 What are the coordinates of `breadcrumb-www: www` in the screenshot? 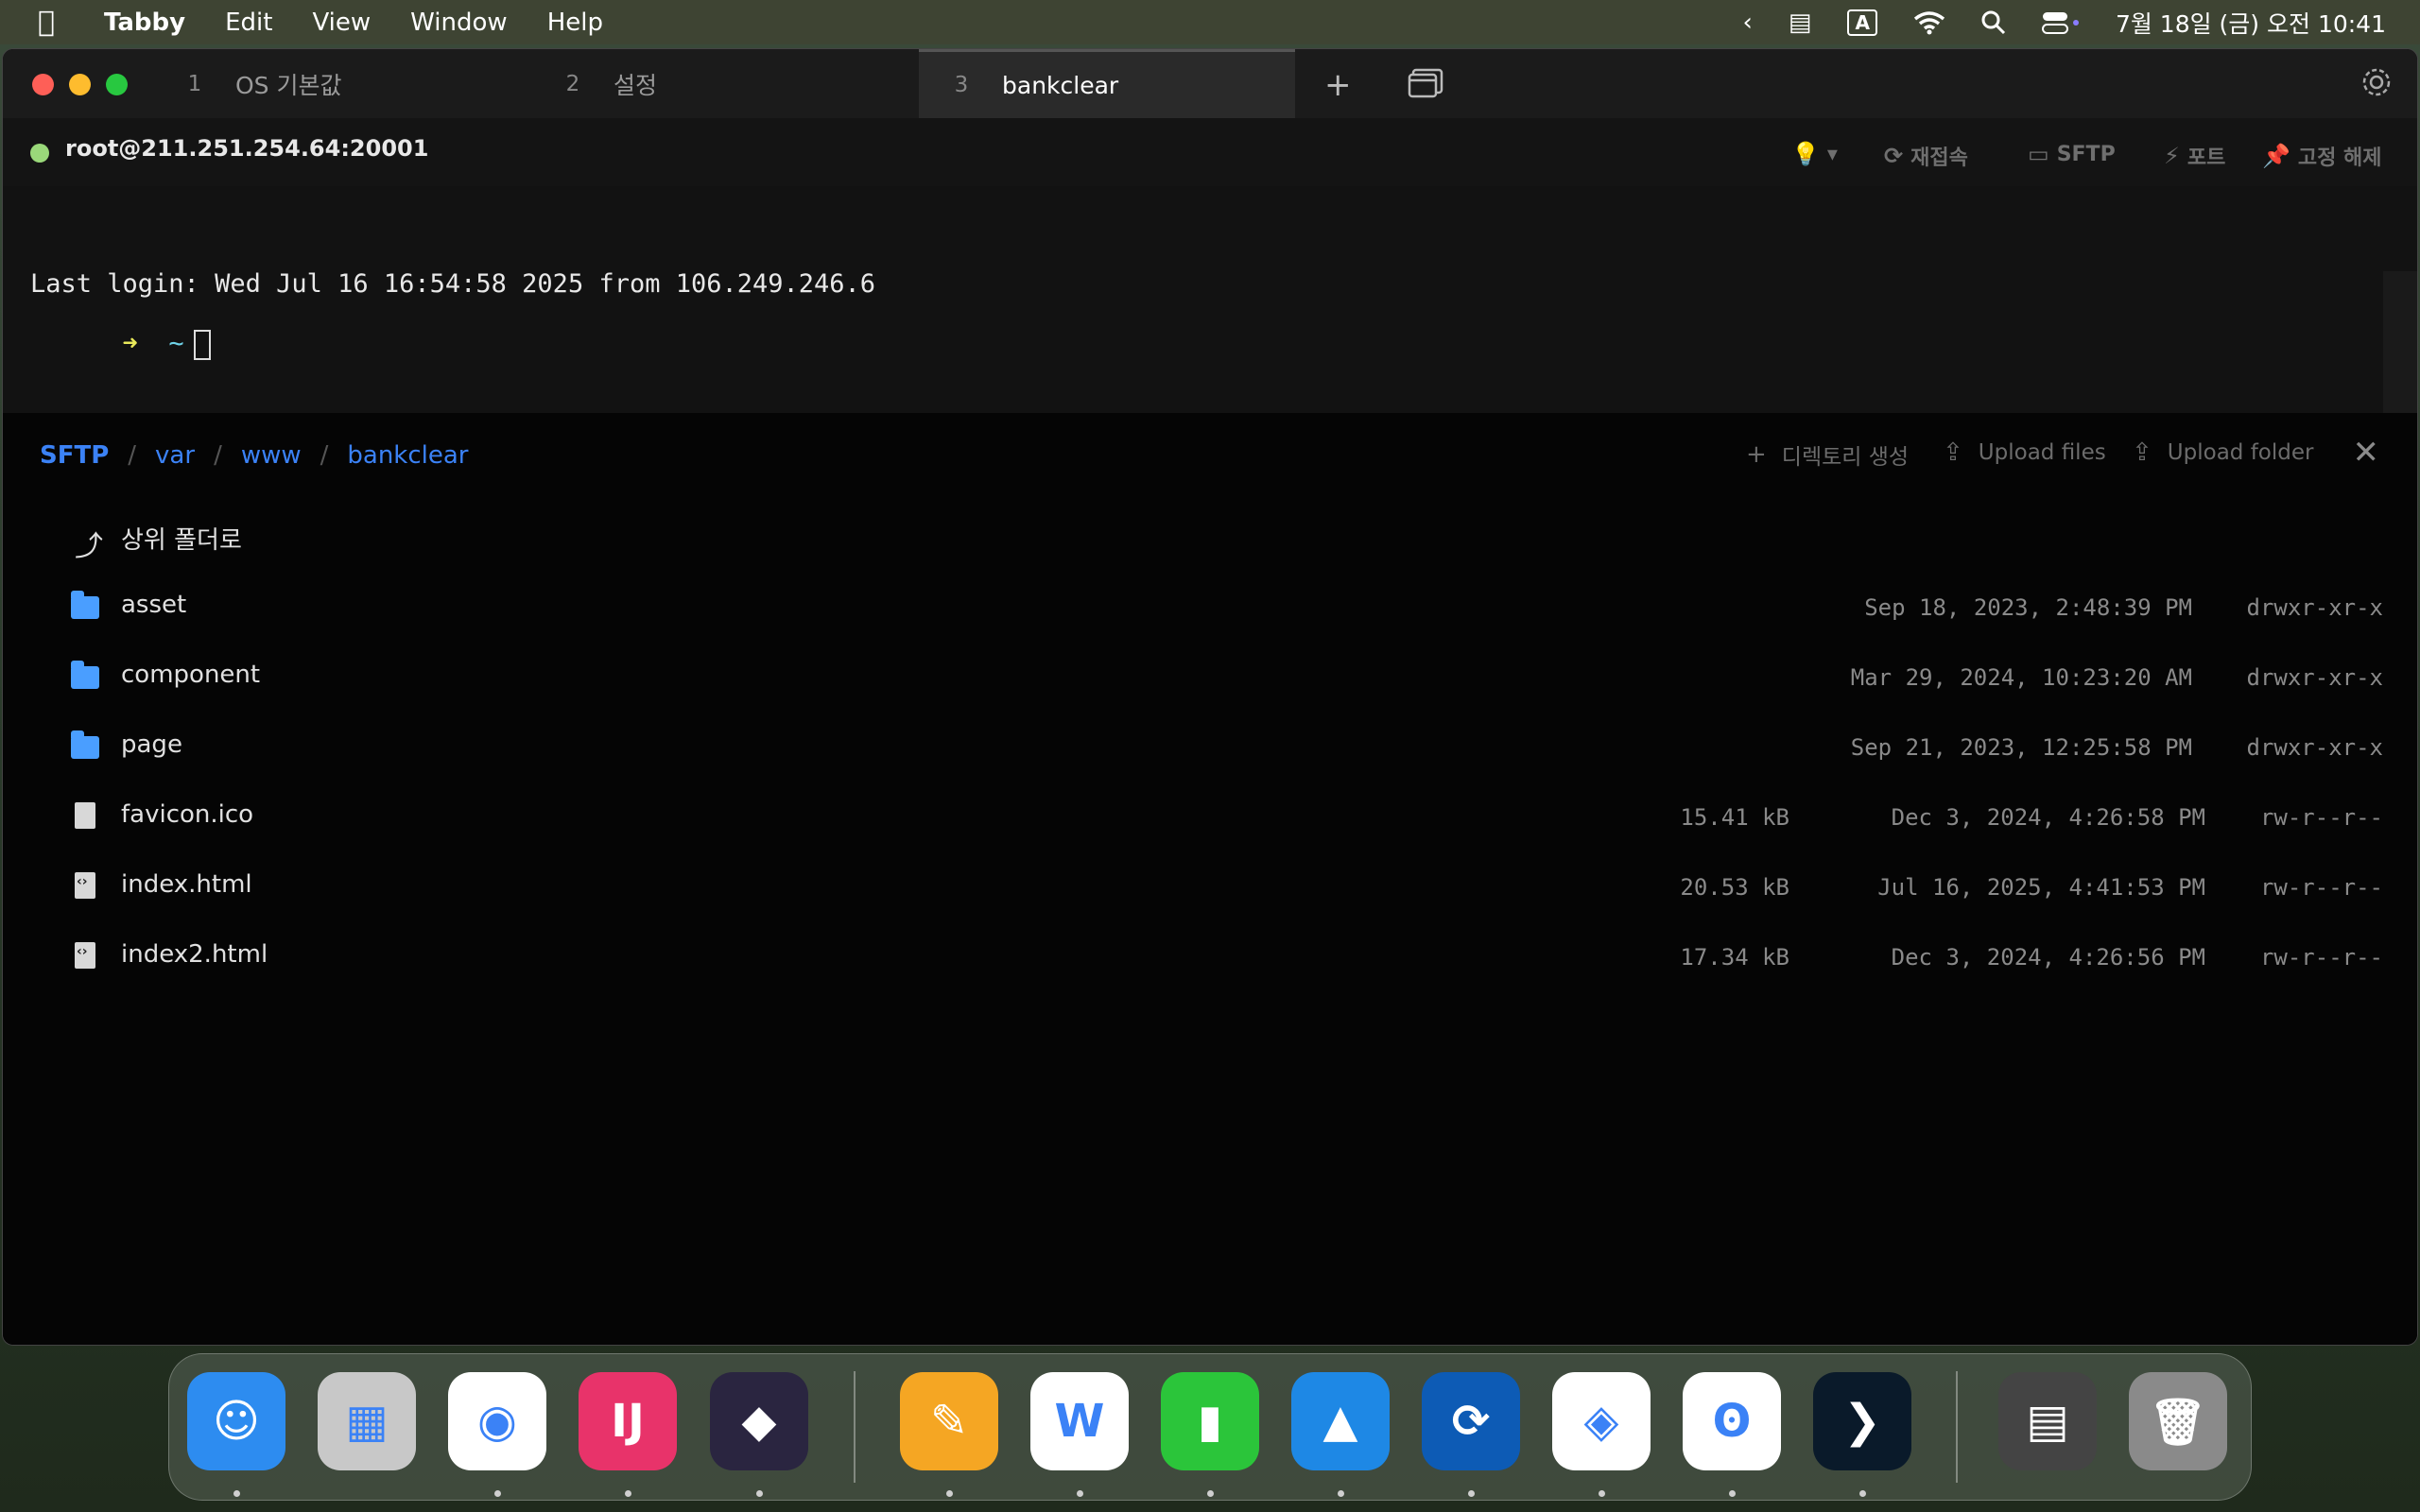 It's located at (271, 455).